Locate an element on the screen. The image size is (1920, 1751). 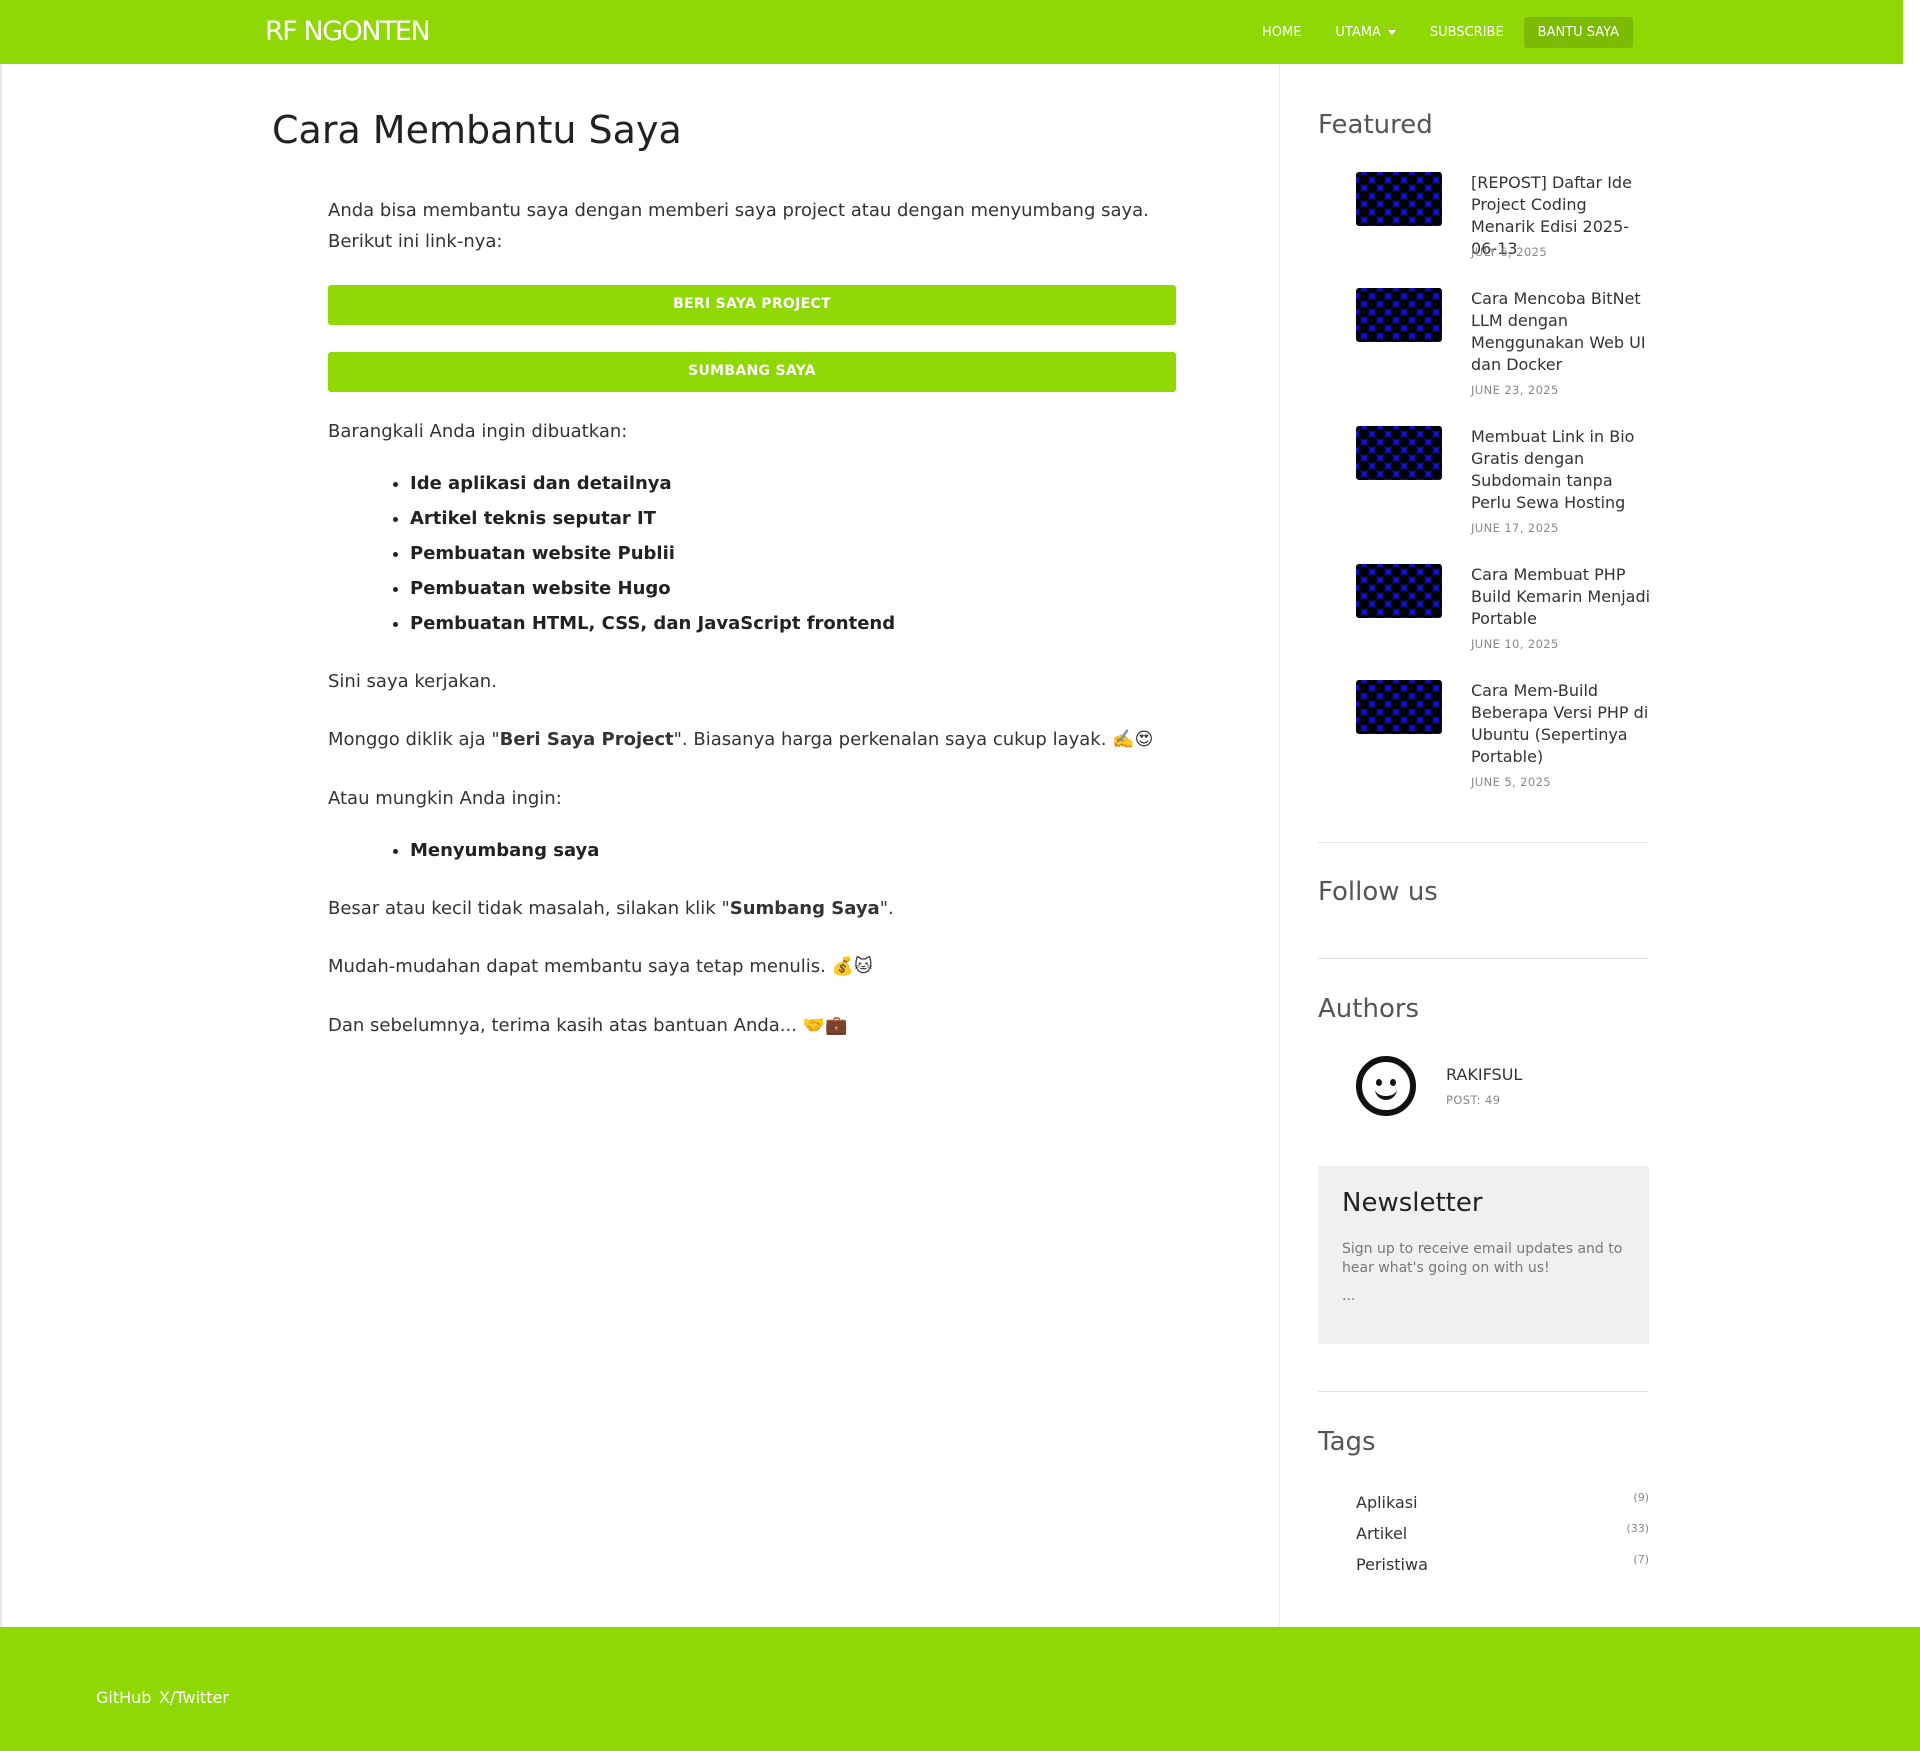
list-item: Menyumbang saya is located at coordinates (793, 850).